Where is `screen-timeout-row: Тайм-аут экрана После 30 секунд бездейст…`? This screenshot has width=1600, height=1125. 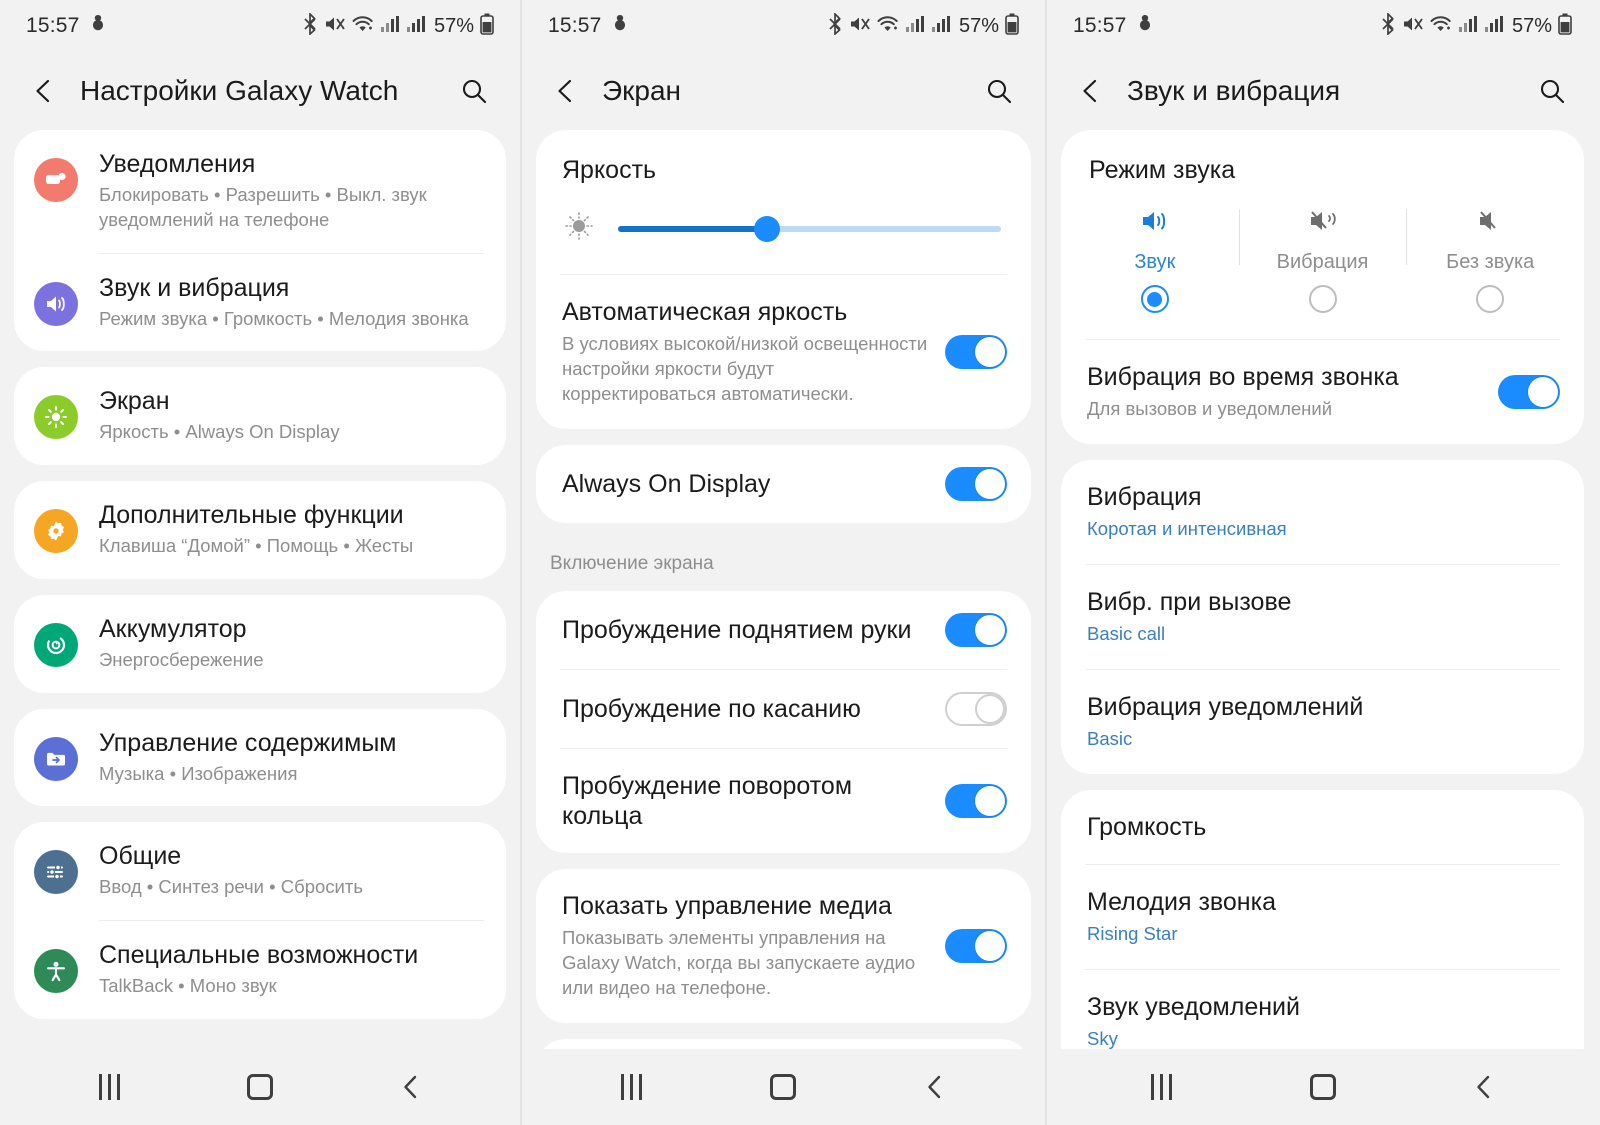 screen-timeout-row: Тайм-аут экрана После 30 секунд бездейст… is located at coordinates (783, 1044).